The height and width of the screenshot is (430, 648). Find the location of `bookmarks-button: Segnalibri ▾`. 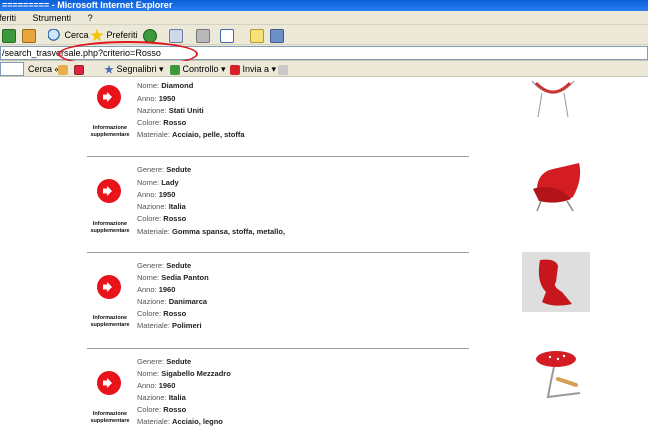

bookmarks-button: Segnalibri ▾ is located at coordinates (134, 69).